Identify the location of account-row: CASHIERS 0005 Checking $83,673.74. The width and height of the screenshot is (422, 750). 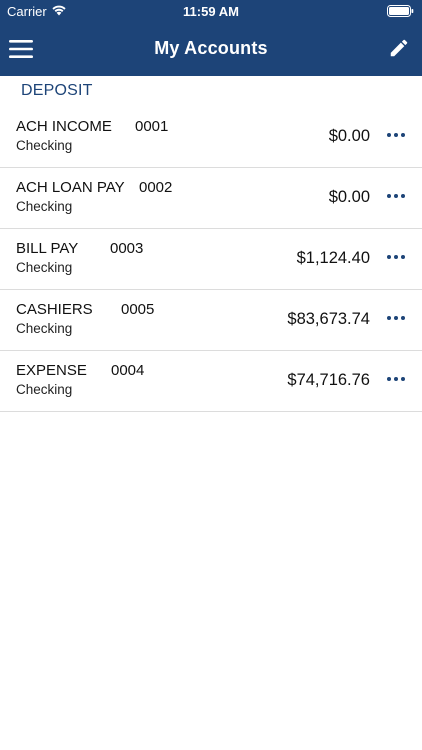
(211, 320).